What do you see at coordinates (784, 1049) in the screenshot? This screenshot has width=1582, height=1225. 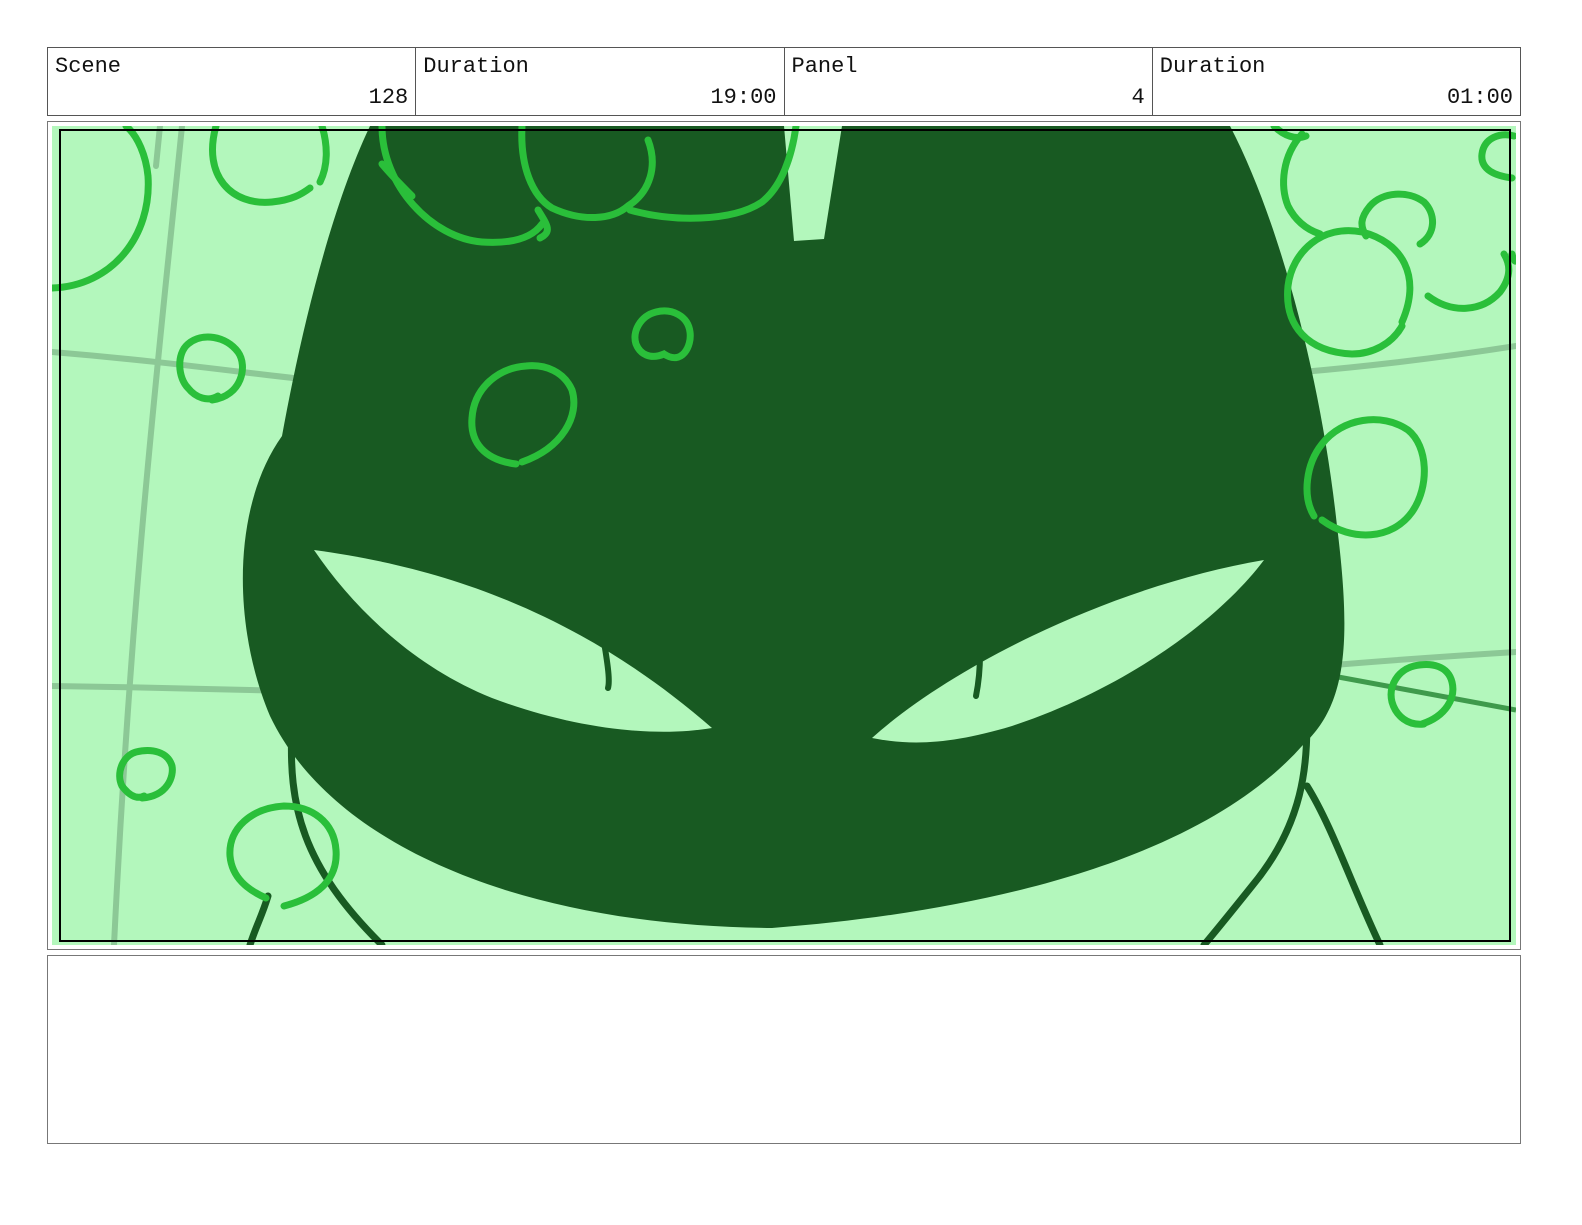 I see `action-notes-box` at bounding box center [784, 1049].